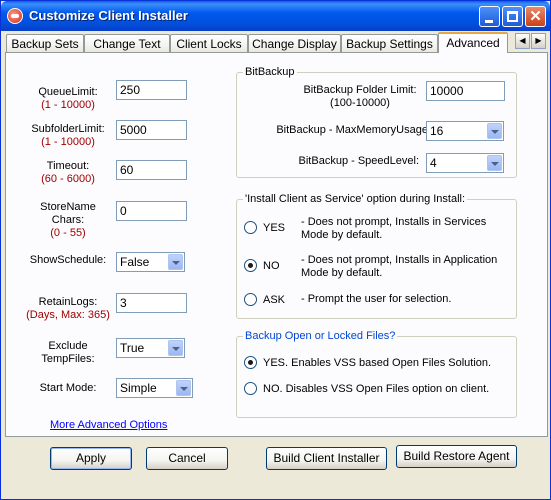  I want to click on build-client-installer-button: Build Client Installer, so click(326, 458).